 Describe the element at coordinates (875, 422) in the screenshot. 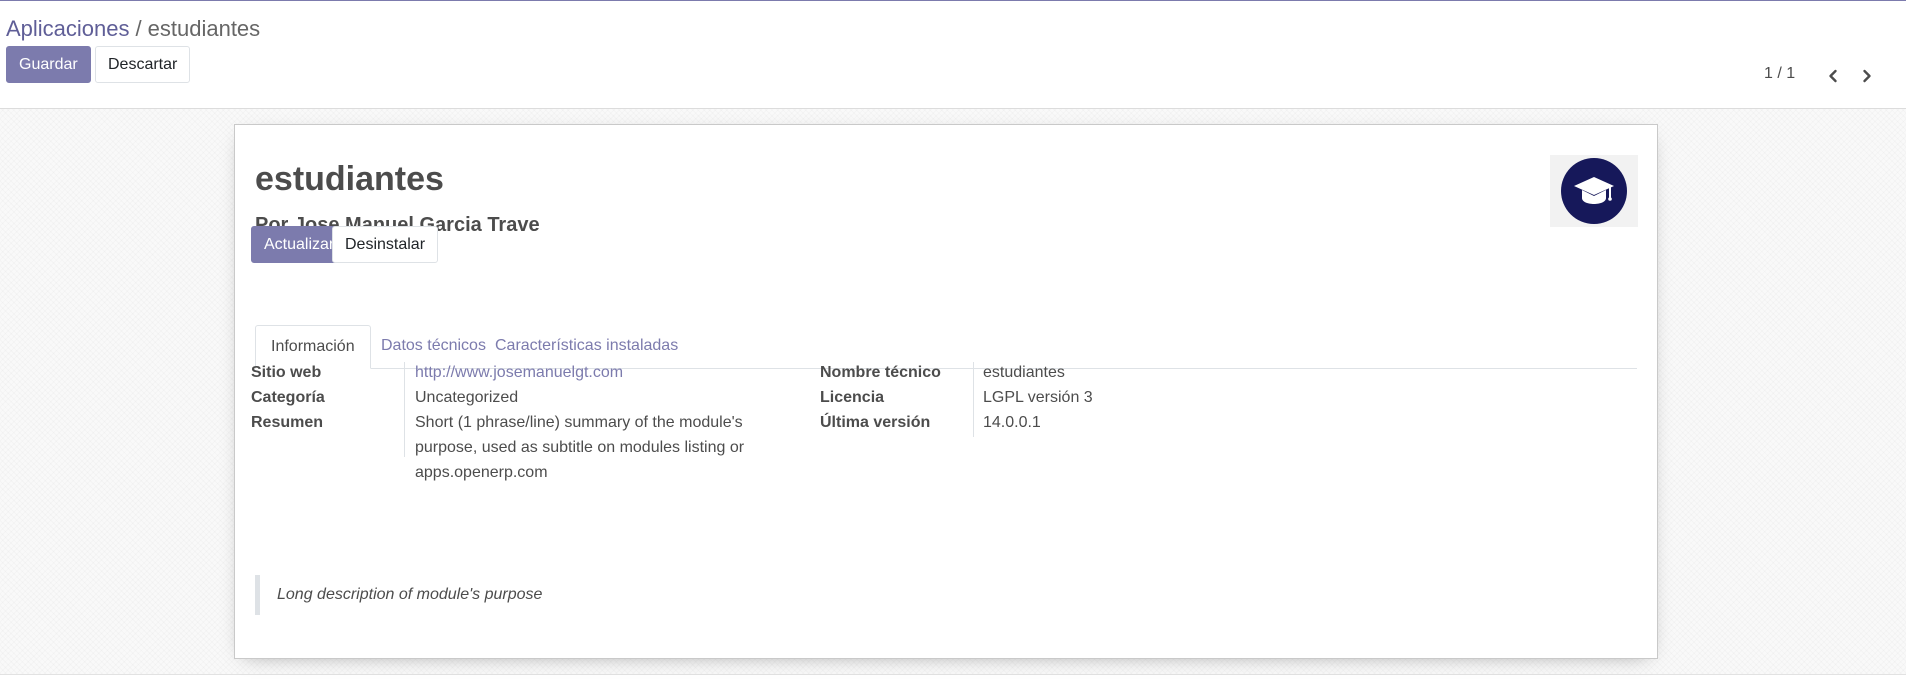

I see `latest-version-label: Última versión` at that location.